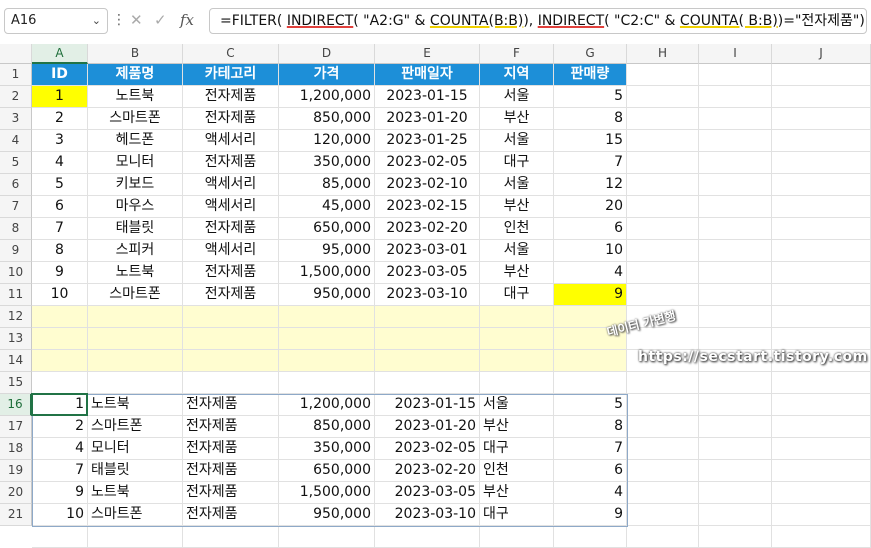 The width and height of the screenshot is (871, 548). Describe the element at coordinates (735, 54) in the screenshot. I see `column-header-i: I` at that location.